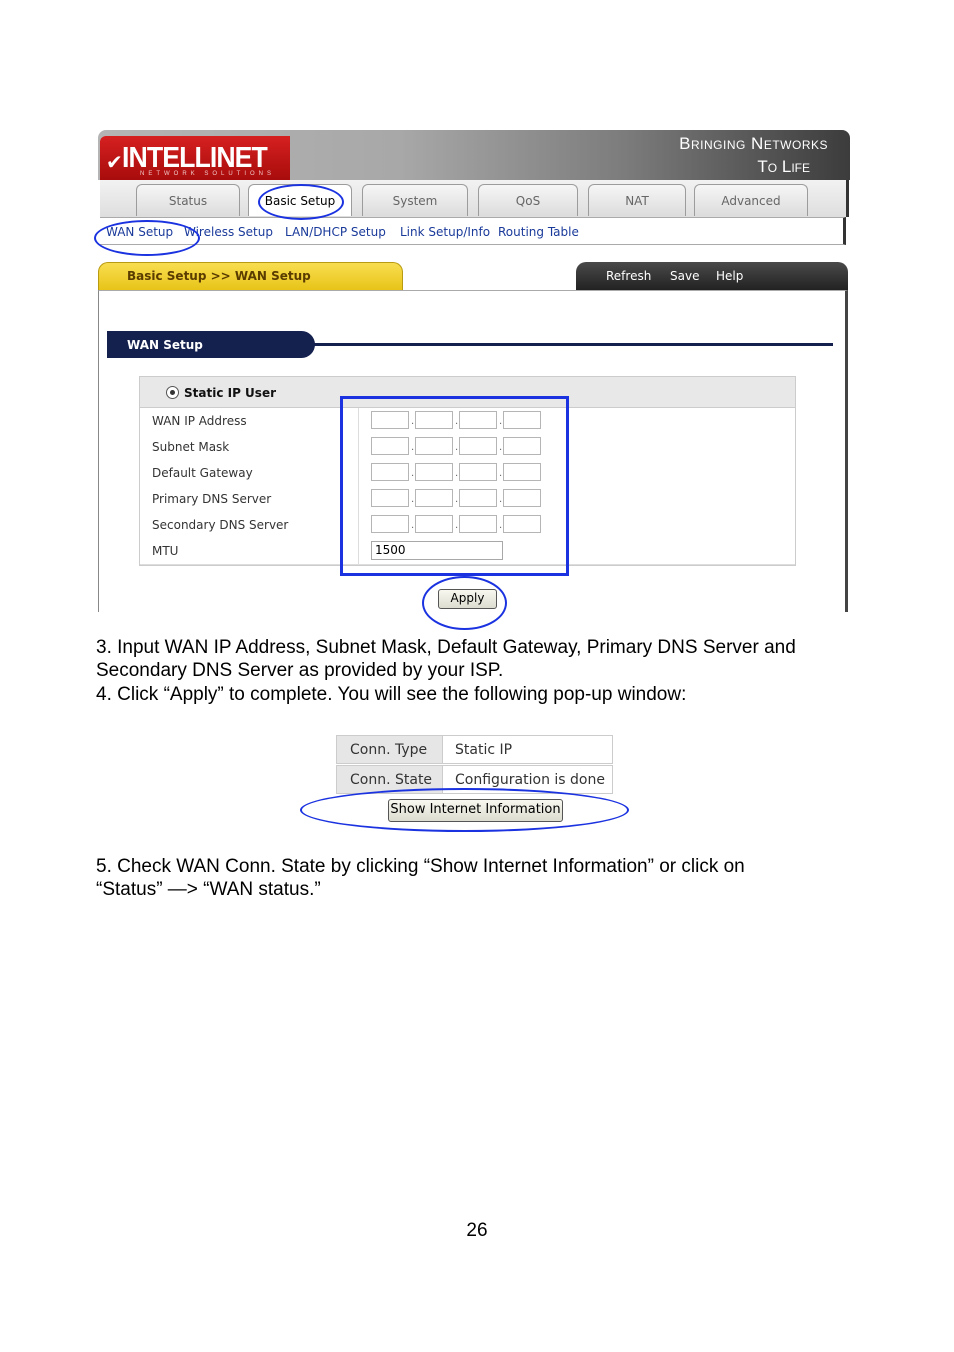  Describe the element at coordinates (454, 486) in the screenshot. I see `annotation-box-ip-fields` at that location.